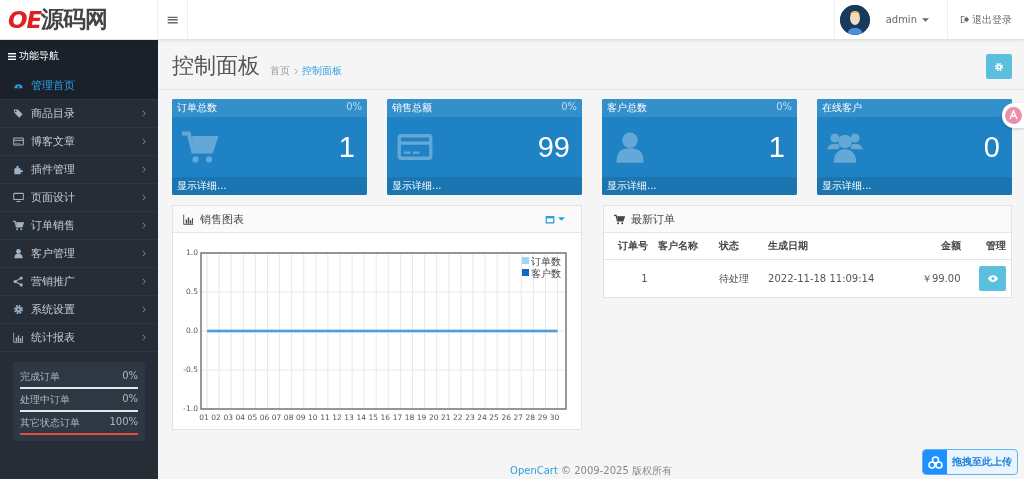 This screenshot has width=1024, height=479. What do you see at coordinates (216, 66) in the screenshot?
I see `page-title: 控制面板` at bounding box center [216, 66].